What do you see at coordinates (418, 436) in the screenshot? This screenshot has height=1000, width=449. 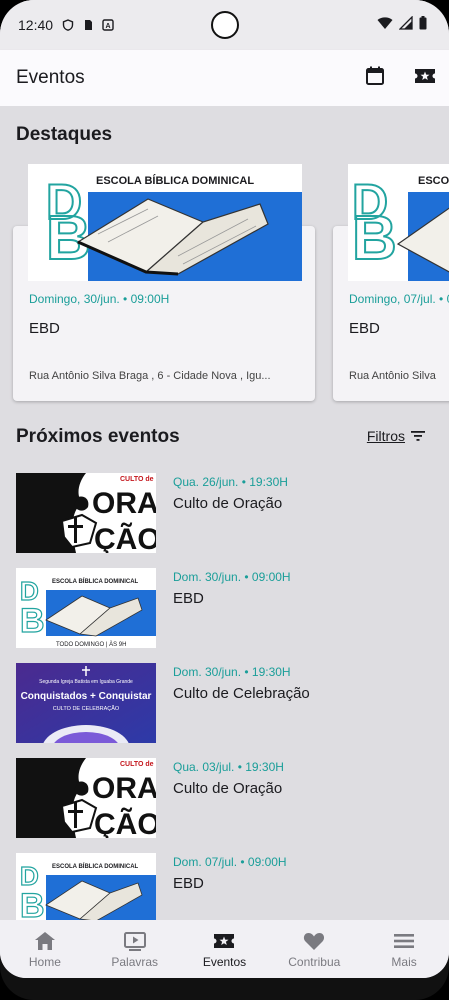 I see `filter-icon` at bounding box center [418, 436].